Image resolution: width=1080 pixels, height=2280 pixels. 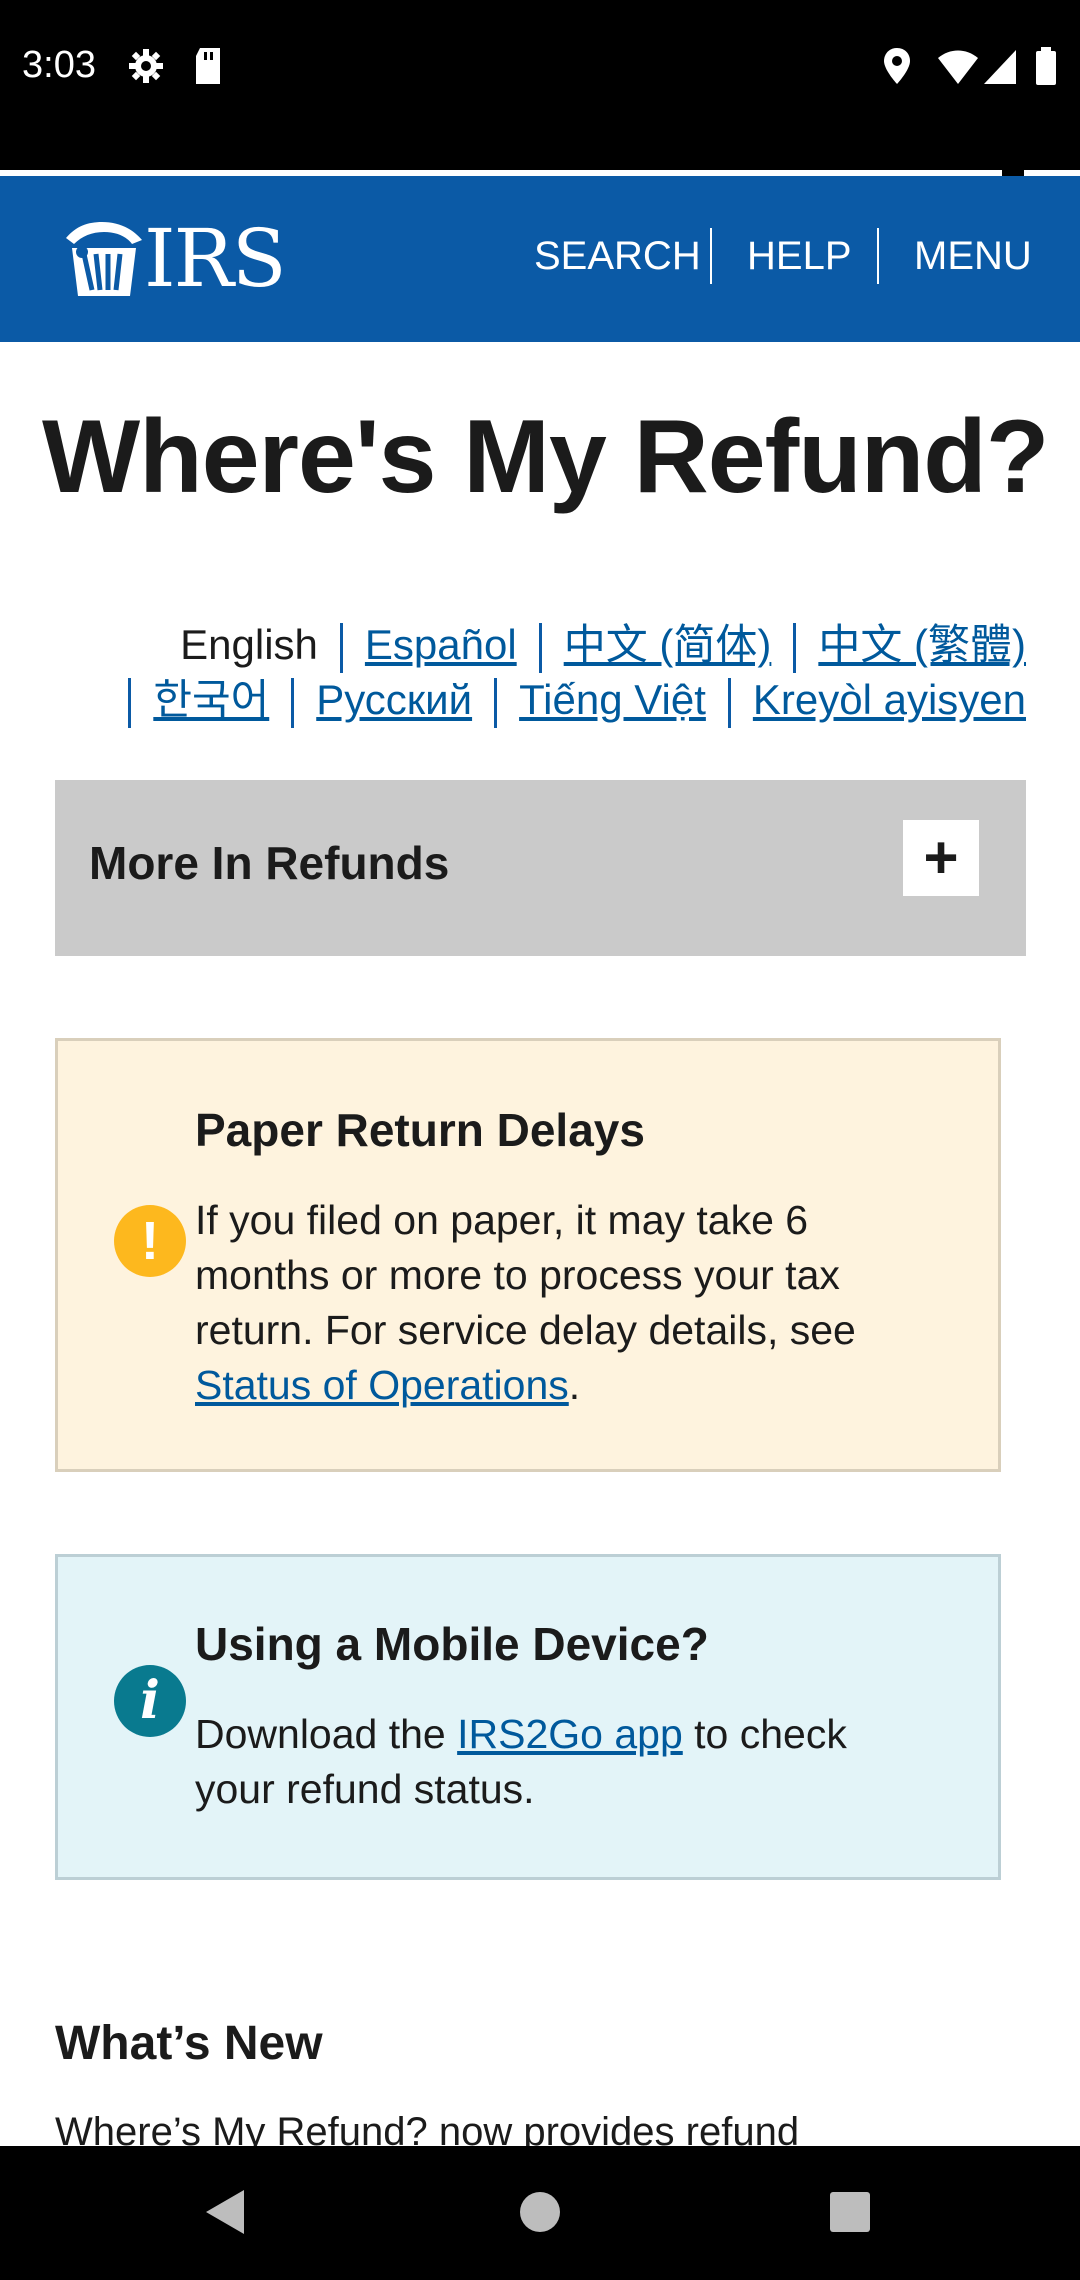 I want to click on system-nav-bar, so click(x=540, y=2213).